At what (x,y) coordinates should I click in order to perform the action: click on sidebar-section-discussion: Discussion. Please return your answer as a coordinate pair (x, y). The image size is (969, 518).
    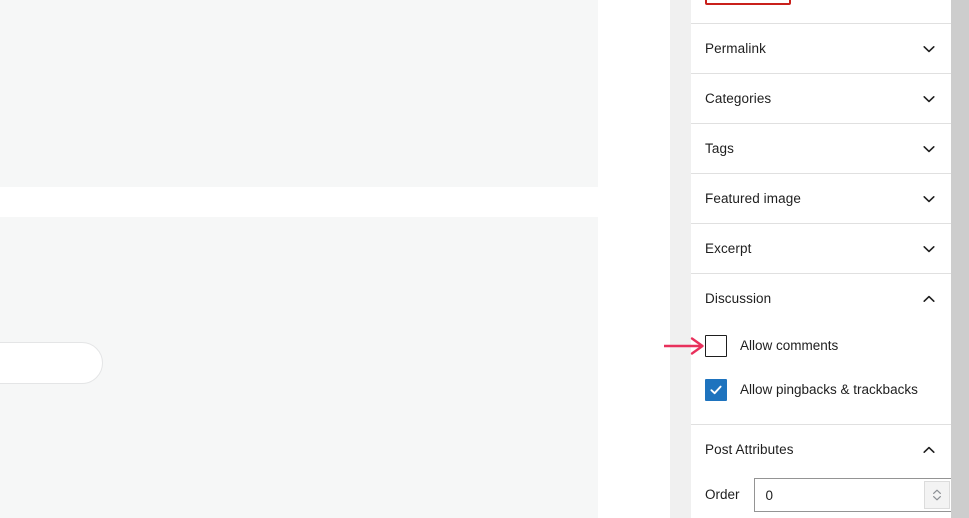
    Looking at the image, I should click on (821, 298).